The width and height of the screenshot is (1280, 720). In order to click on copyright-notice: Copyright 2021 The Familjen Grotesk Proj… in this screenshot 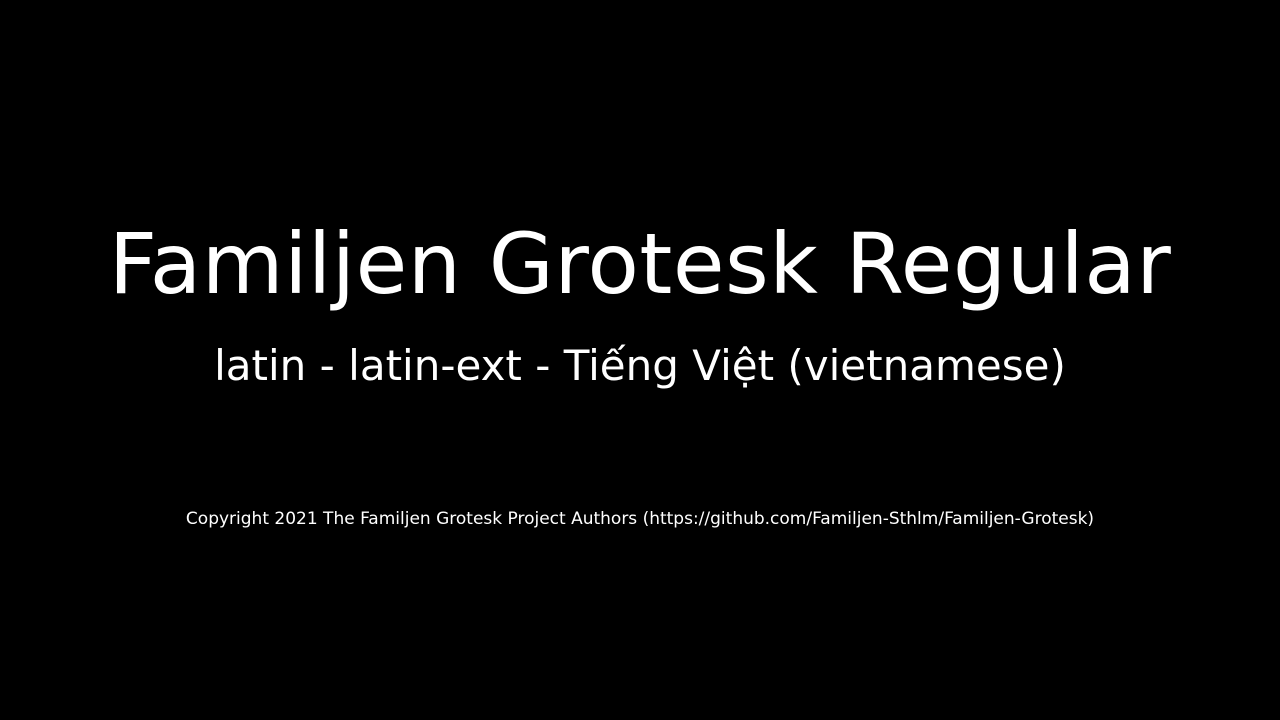, I will do `click(640, 519)`.